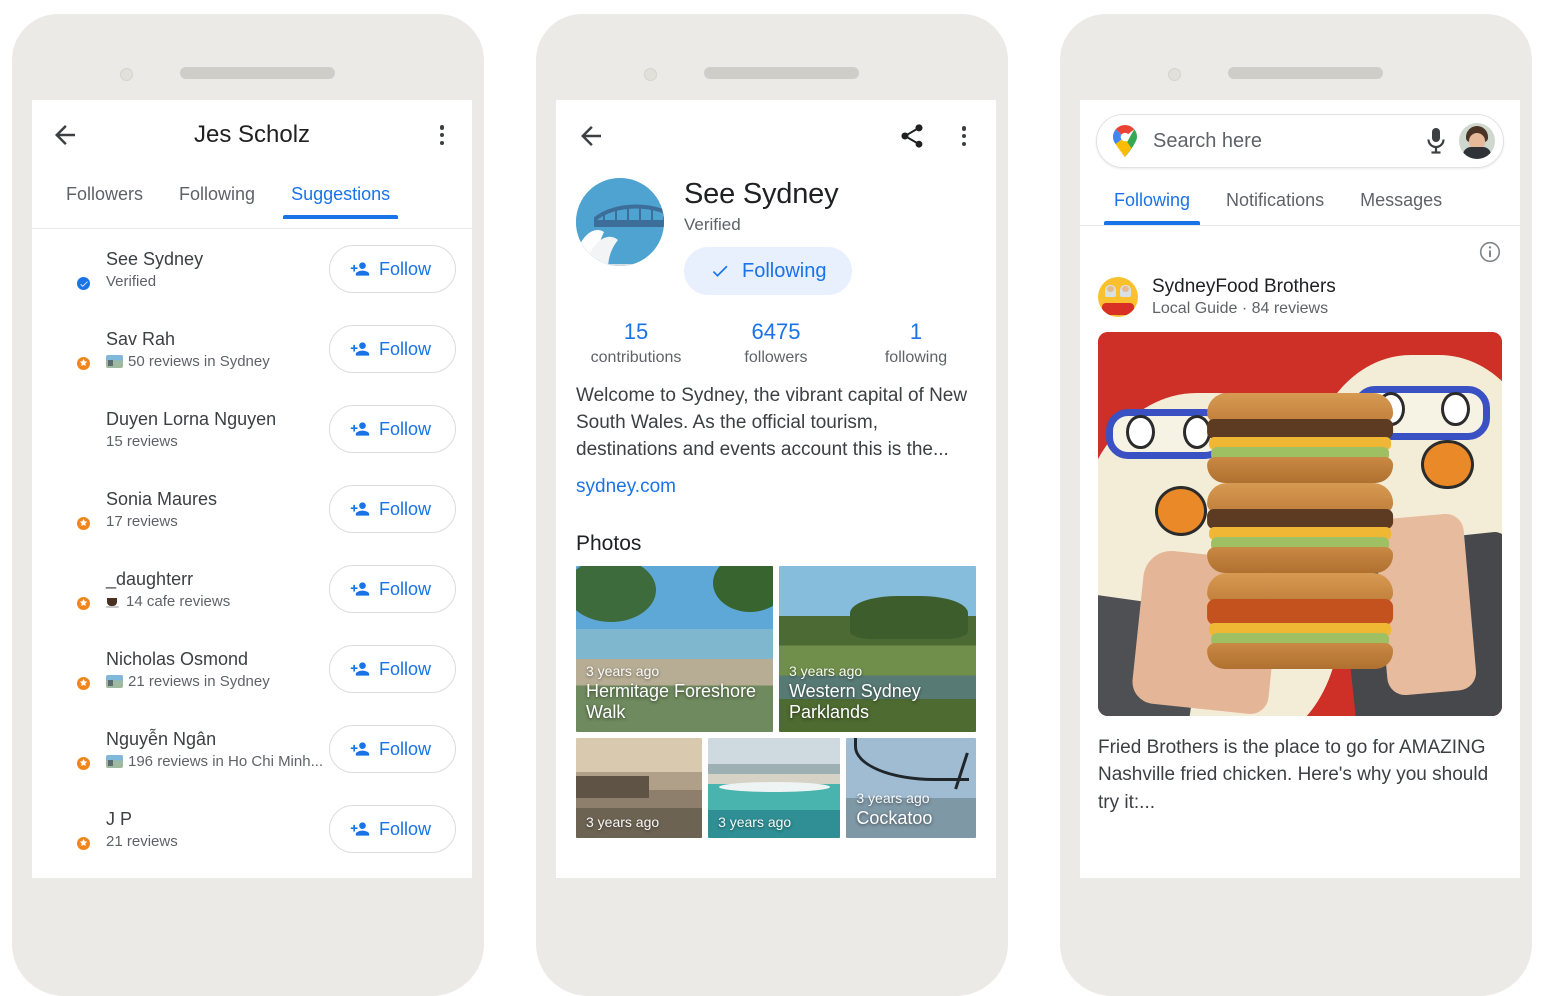  I want to click on suggestion-row: Sav Rah 50 reviews in Sydney Follow, so click(252, 349).